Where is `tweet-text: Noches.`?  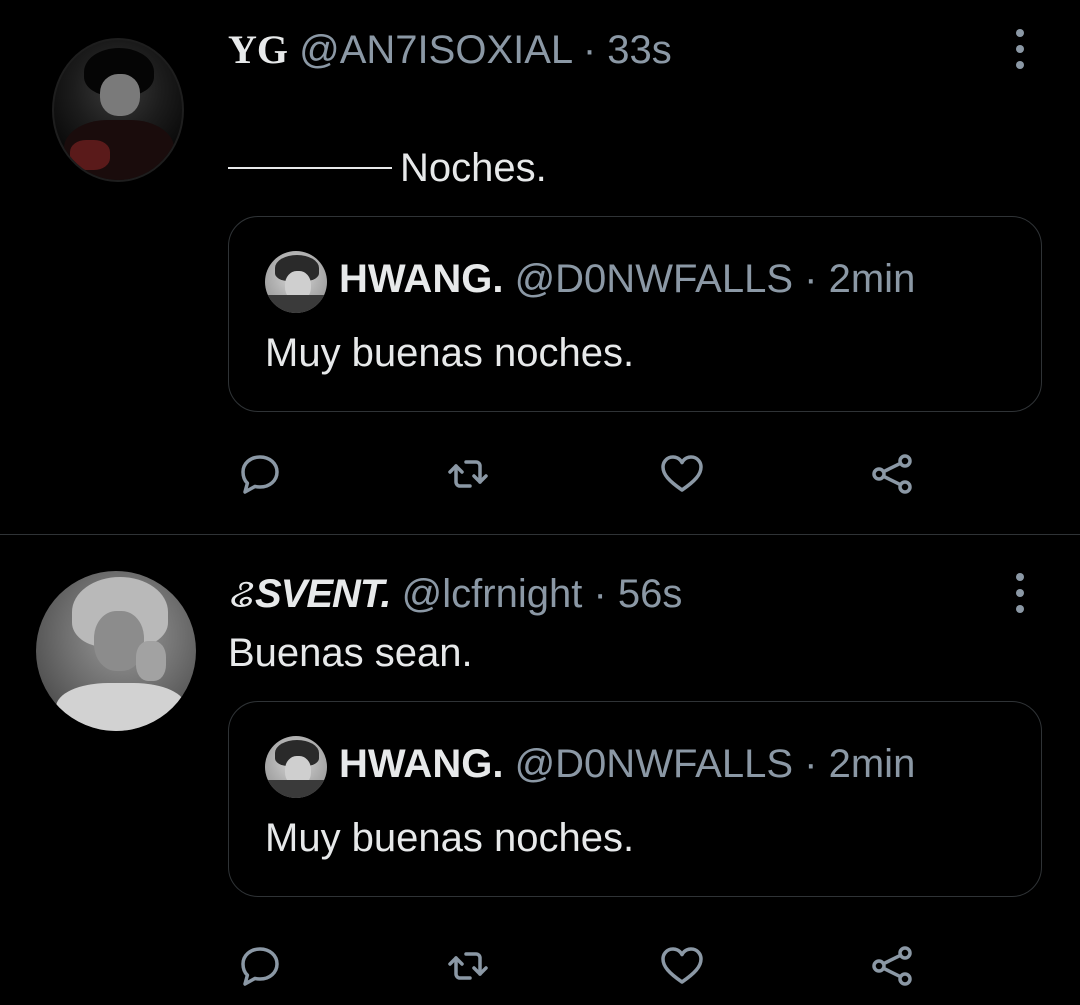
tweet-text: Noches. is located at coordinates (387, 168).